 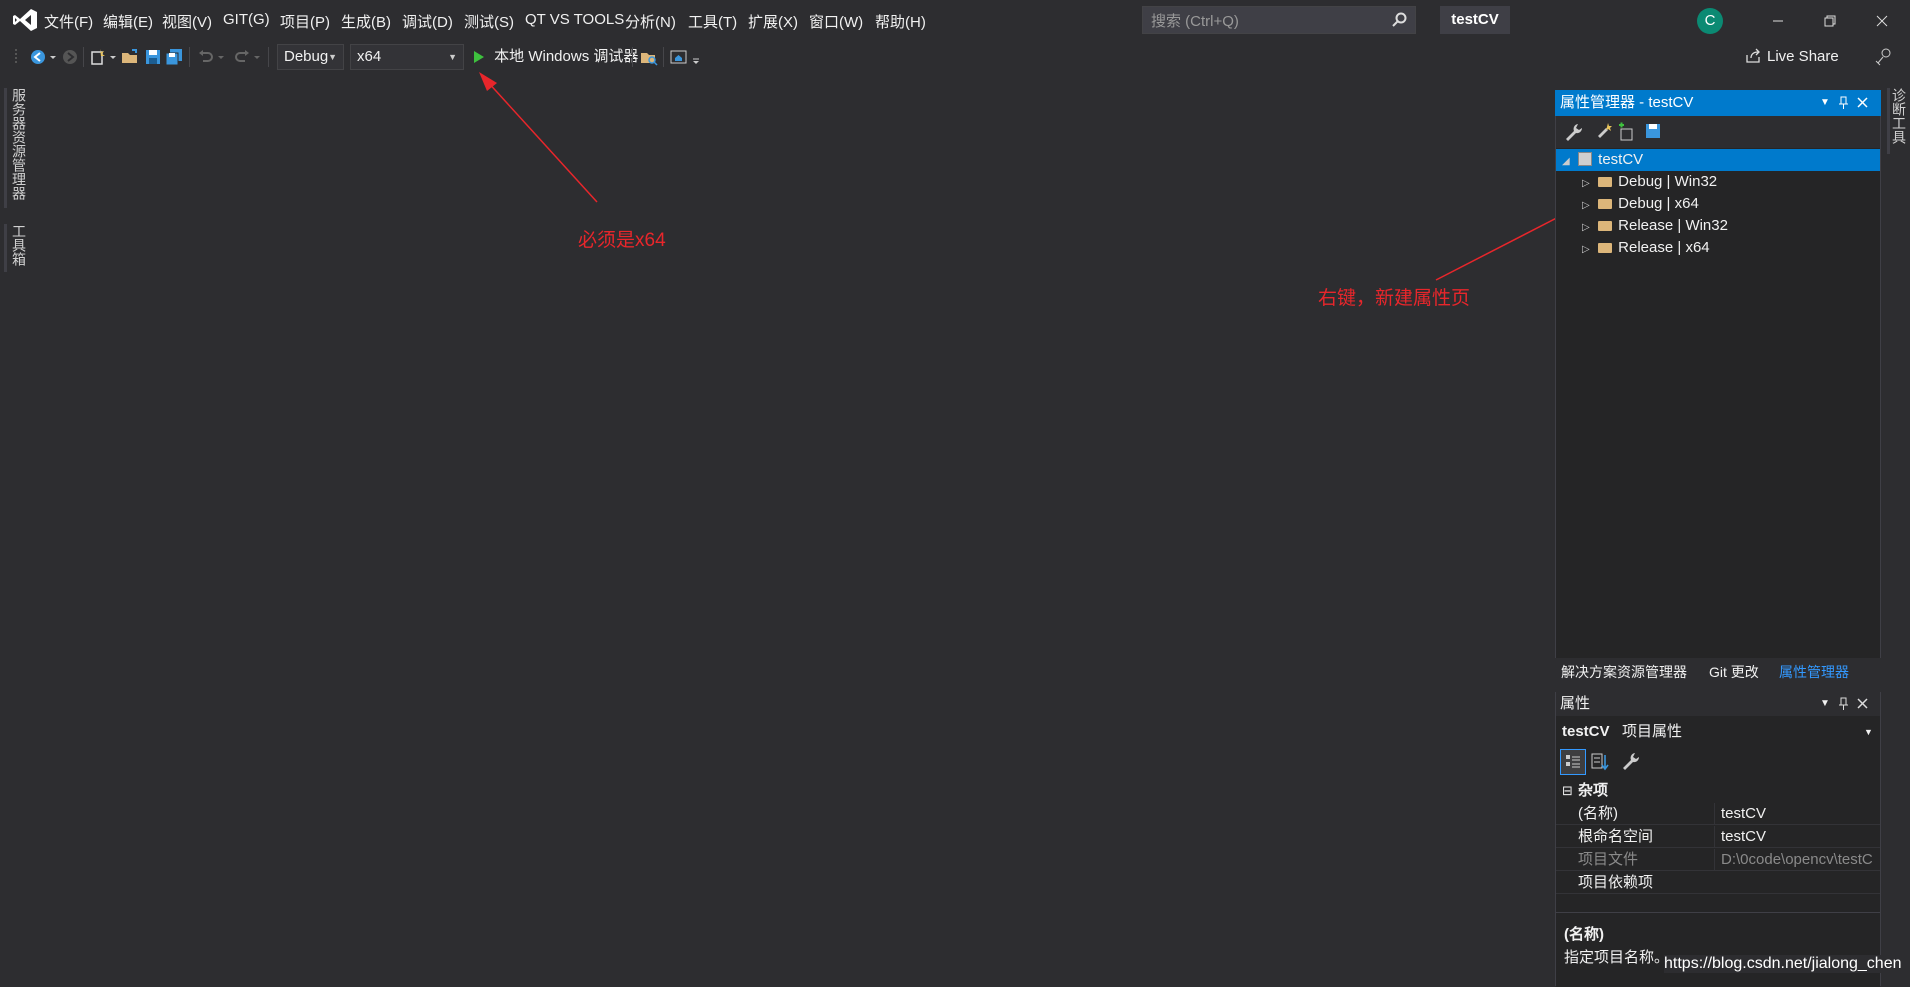 I want to click on property-manager-titlebar: 属性管理器 - testCV ▼, so click(x=1718, y=103).